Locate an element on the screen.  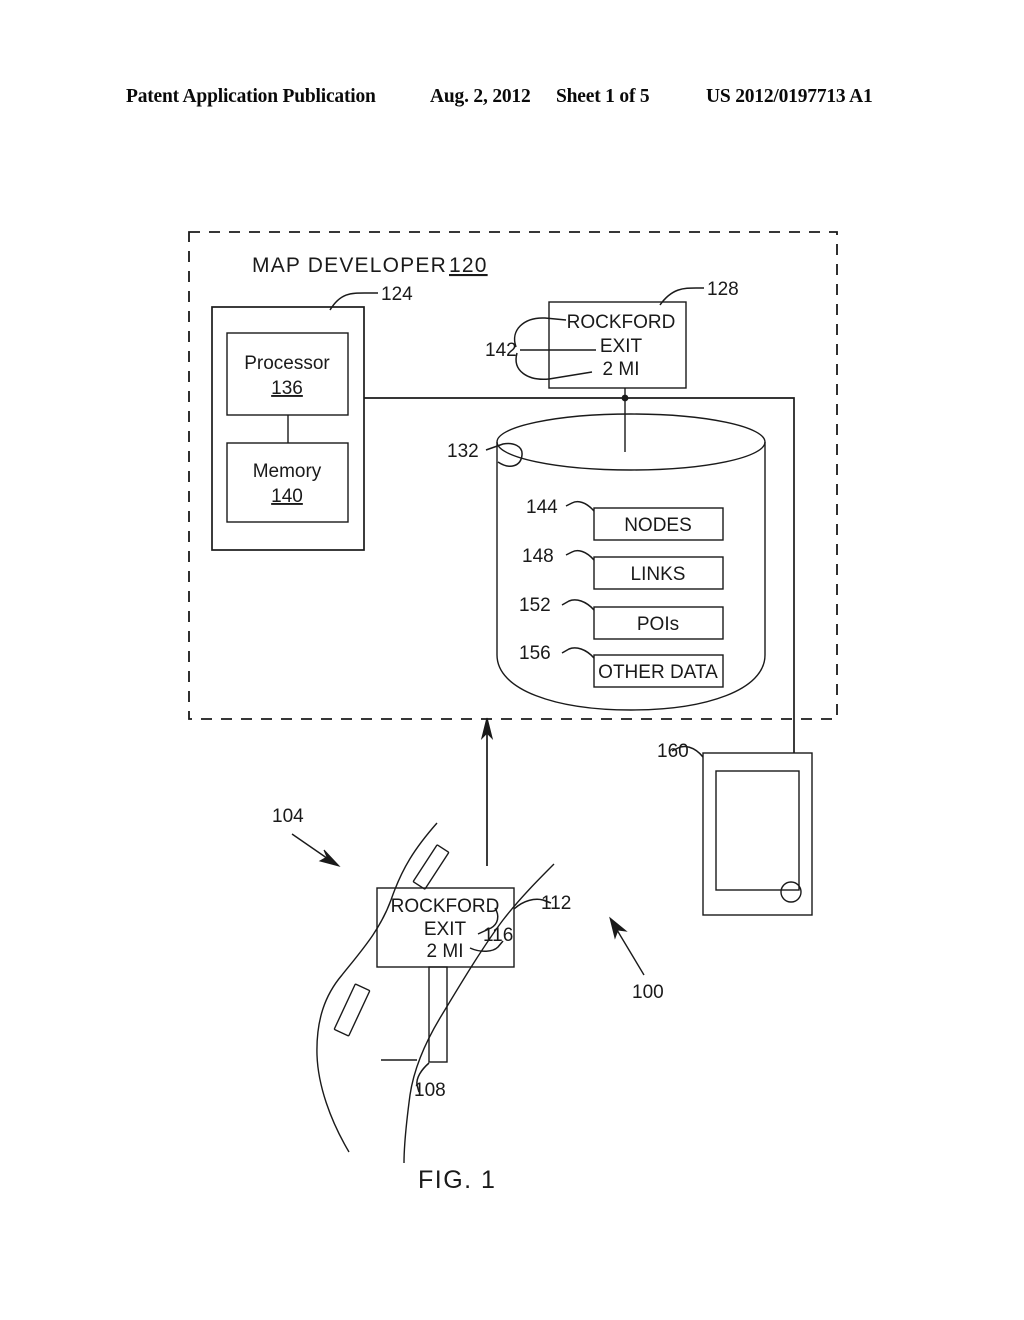
captured-sign-line-2: EXIT is located at coordinates (621, 346).